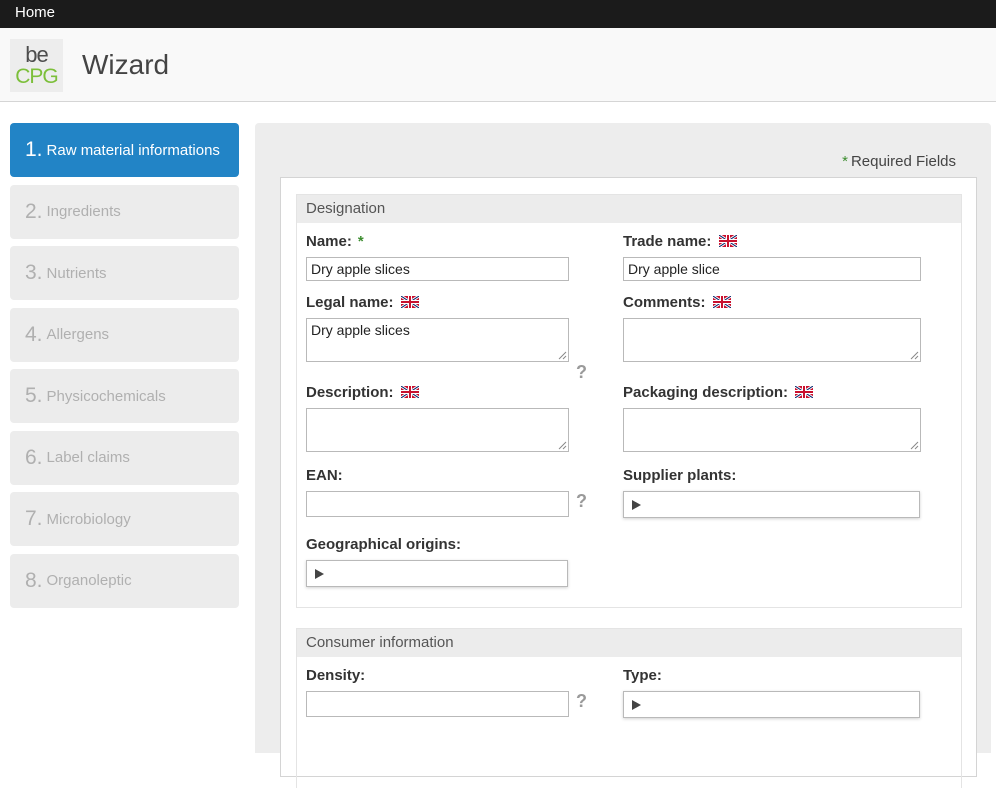 Image resolution: width=996 pixels, height=788 pixels. I want to click on legal-name-field: Dry apple slices, so click(437, 340).